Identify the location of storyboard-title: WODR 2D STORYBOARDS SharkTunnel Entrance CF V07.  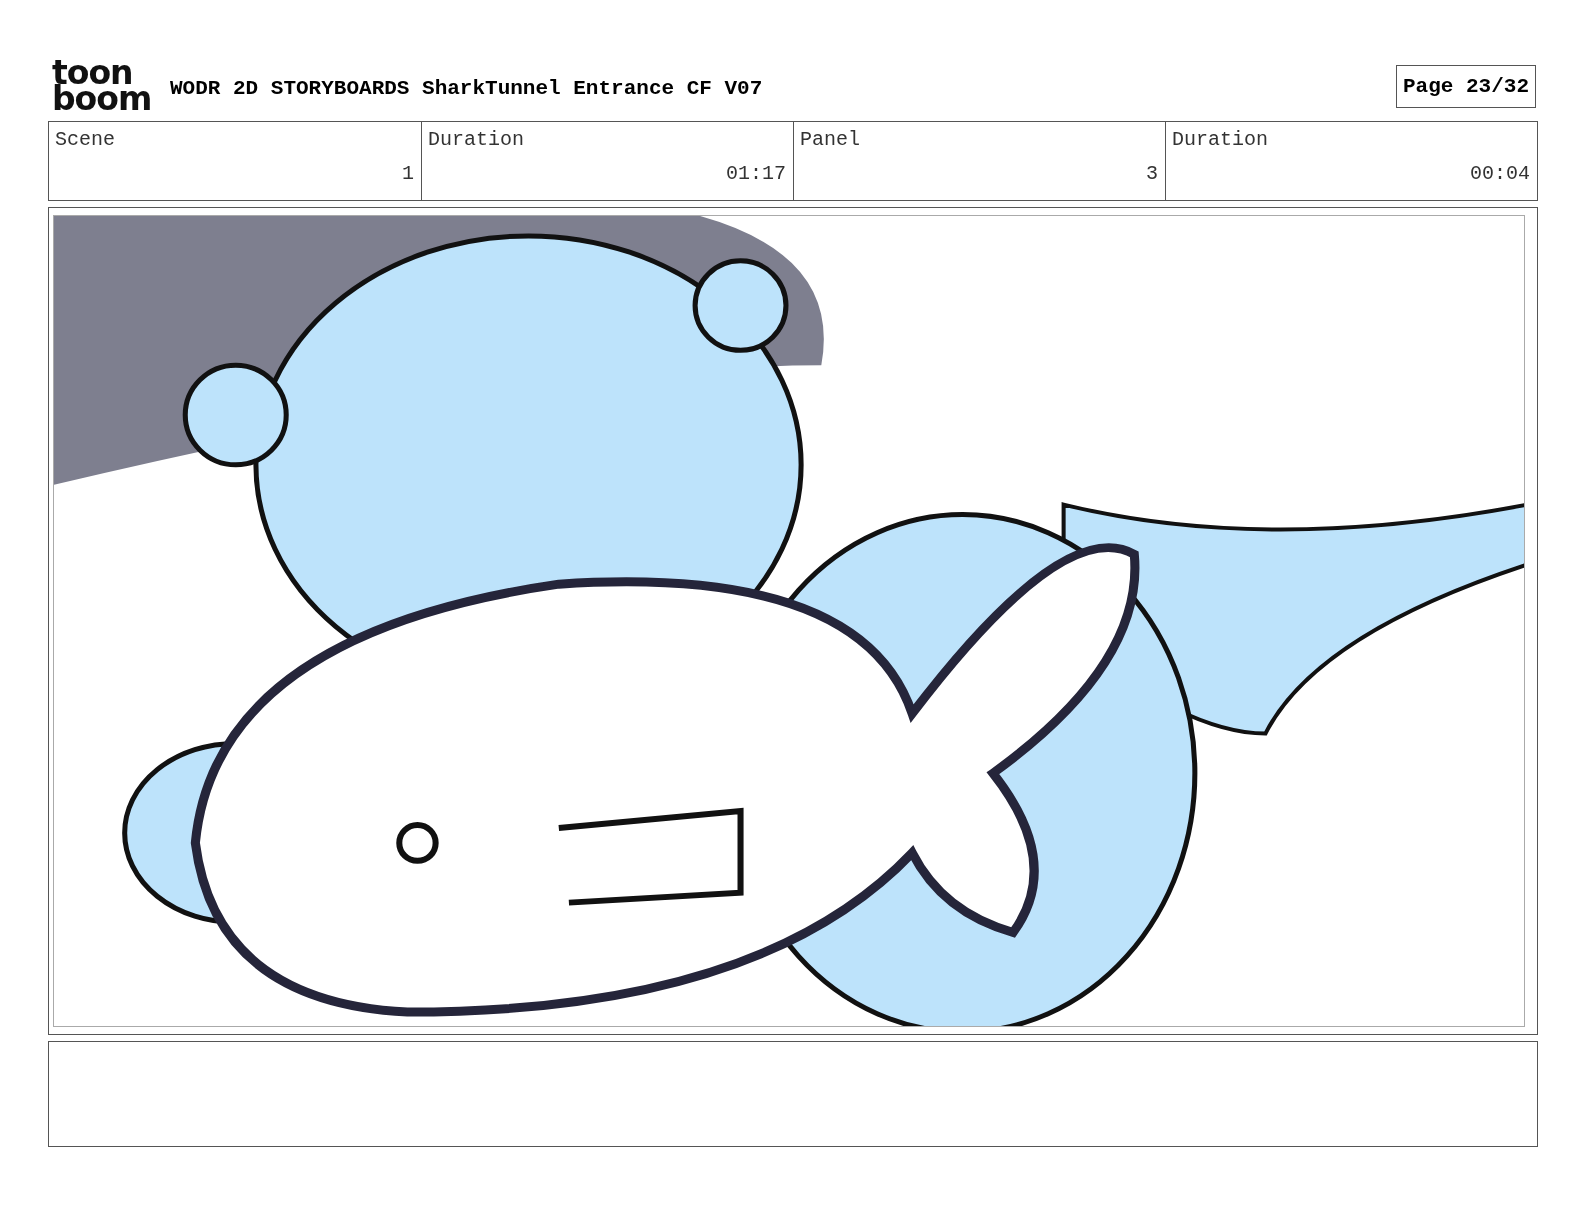
(467, 87).